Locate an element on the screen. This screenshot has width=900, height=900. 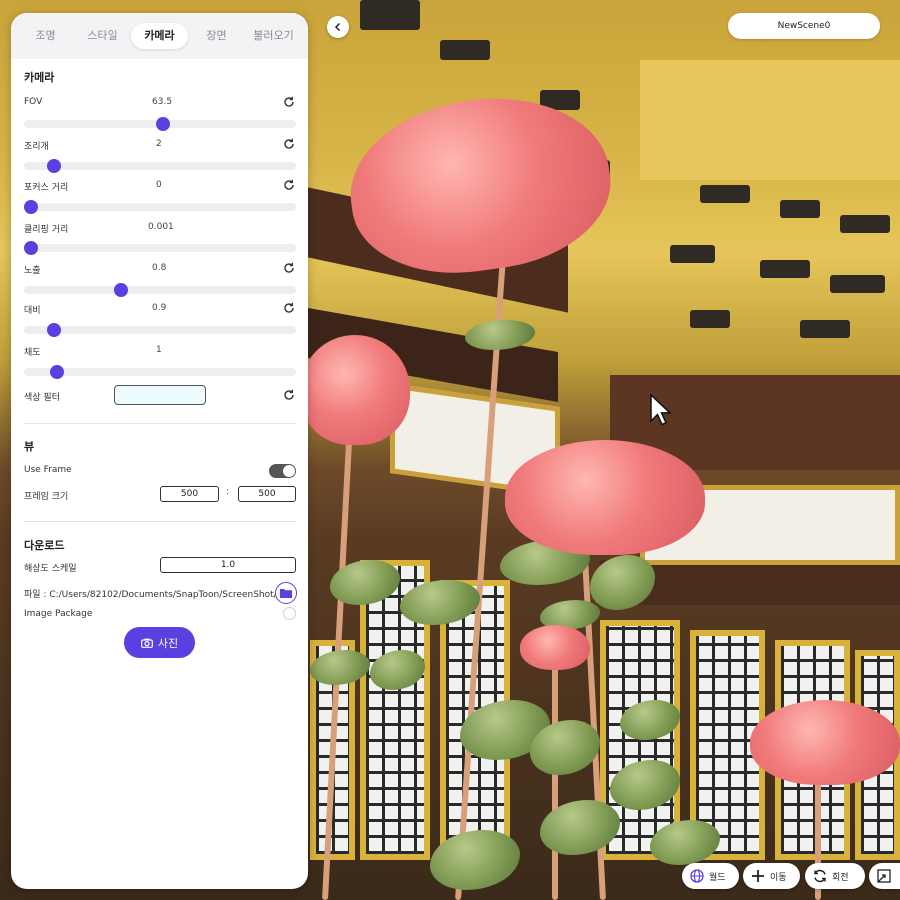
world-button: 월드 is located at coordinates (710, 876).